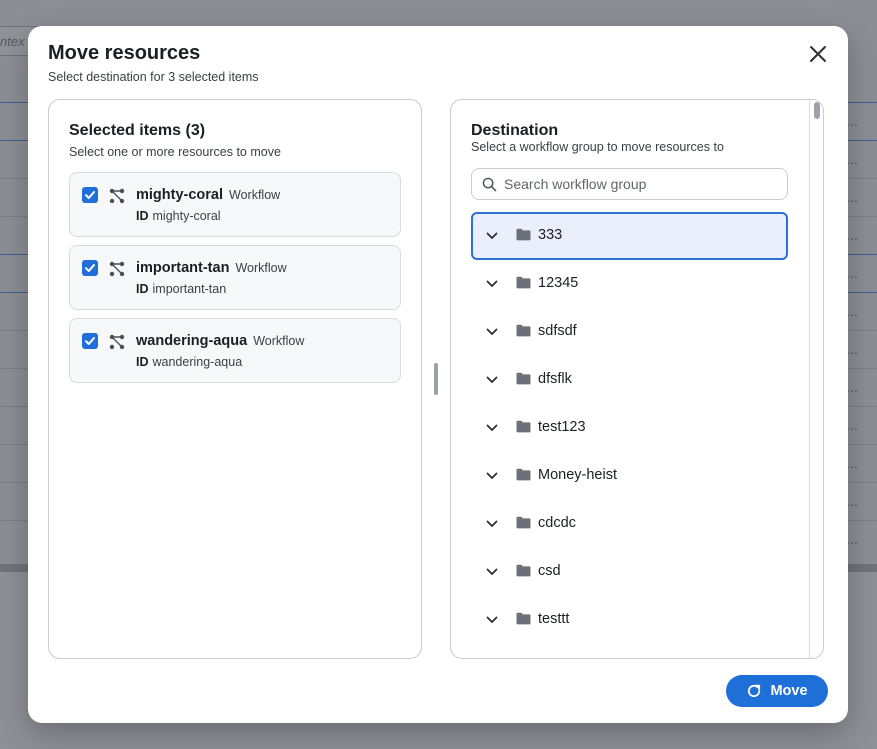  I want to click on workflow-group-label: Money-heist, so click(577, 475).